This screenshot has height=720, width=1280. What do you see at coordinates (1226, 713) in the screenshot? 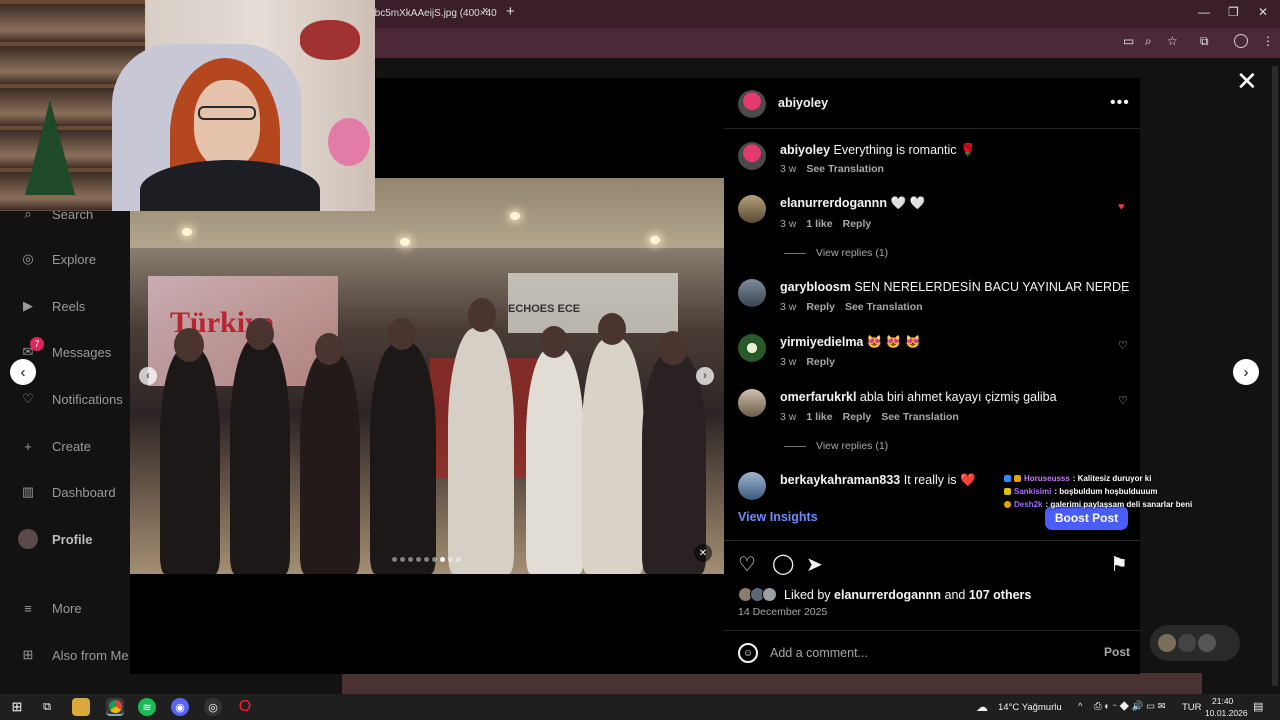
I see `clock-date: 10.01.2026` at bounding box center [1226, 713].